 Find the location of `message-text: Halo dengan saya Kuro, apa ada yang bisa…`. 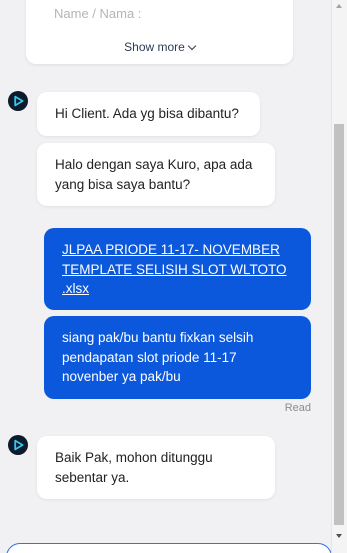

message-text: Halo dengan saya Kuro, apa ada yang bisa… is located at coordinates (154, 174).